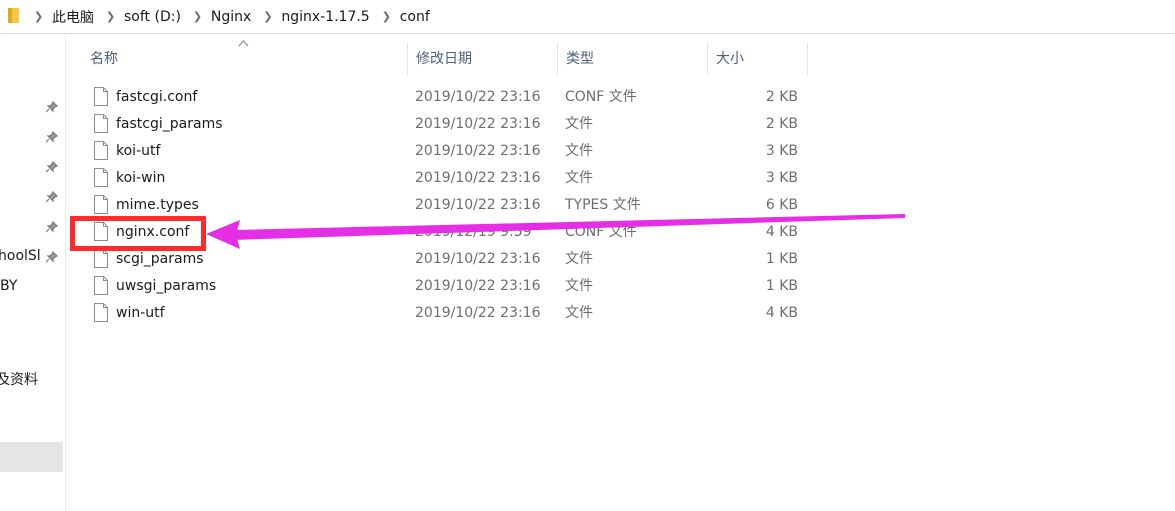  What do you see at coordinates (807, 59) in the screenshot?
I see `column-divider` at bounding box center [807, 59].